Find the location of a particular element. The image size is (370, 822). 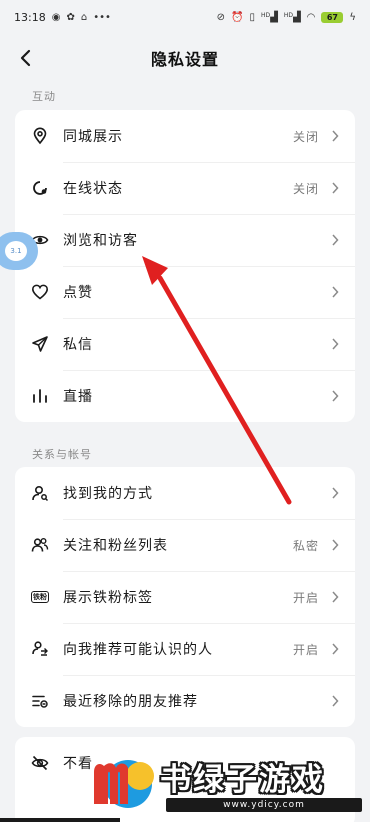

setting-row-recommend-people: 向我推荐可能认识的人 开启 is located at coordinates (185, 649).